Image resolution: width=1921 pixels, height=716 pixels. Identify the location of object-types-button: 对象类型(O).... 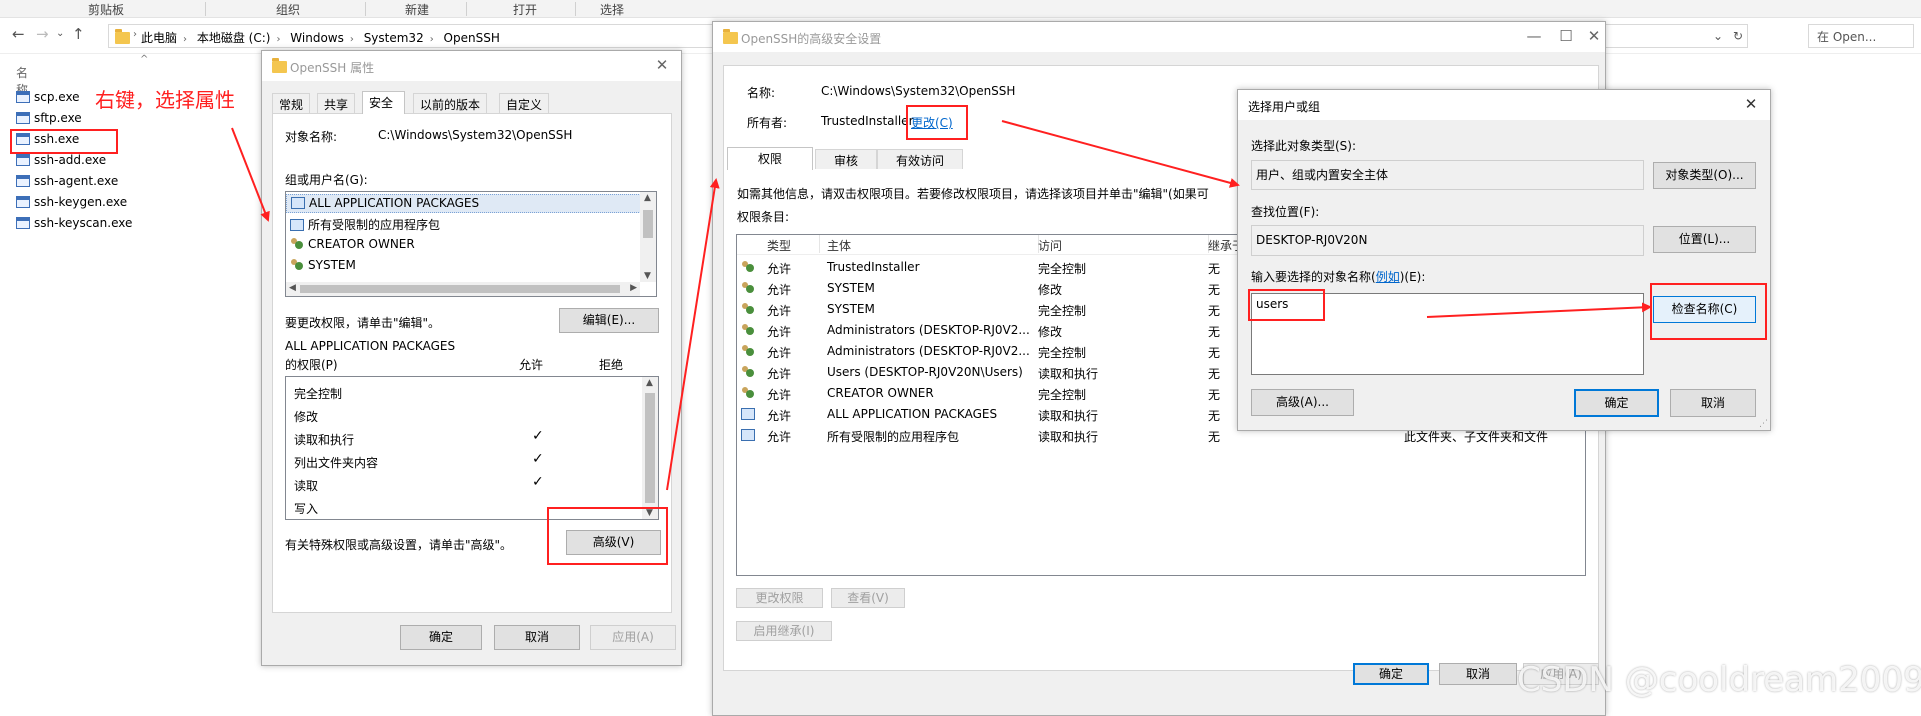
(1704, 175).